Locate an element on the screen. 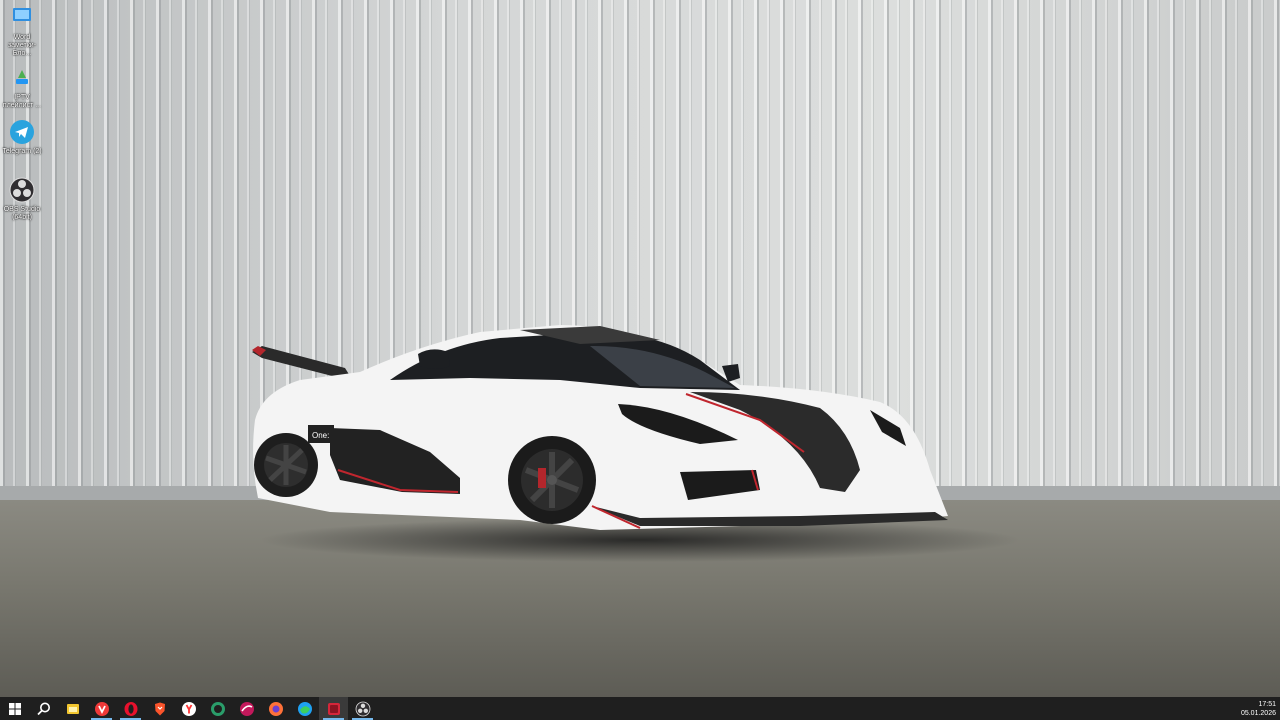 Image resolution: width=1280 pixels, height=720 pixels. taskbar-edge is located at coordinates (304, 708).